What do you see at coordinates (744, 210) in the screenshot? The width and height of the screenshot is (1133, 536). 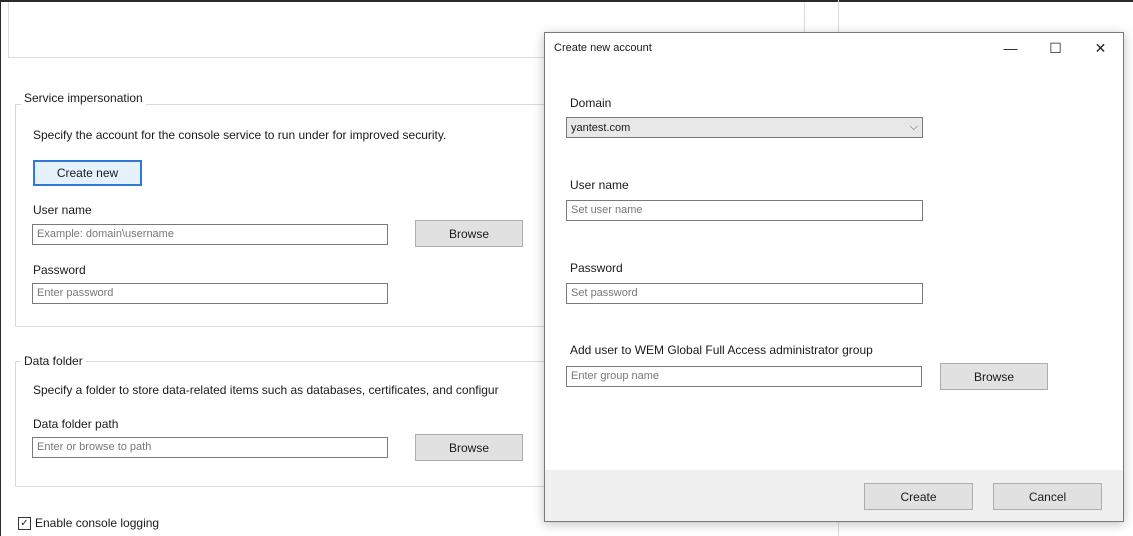 I see `dialog-username-input: Set user name` at bounding box center [744, 210].